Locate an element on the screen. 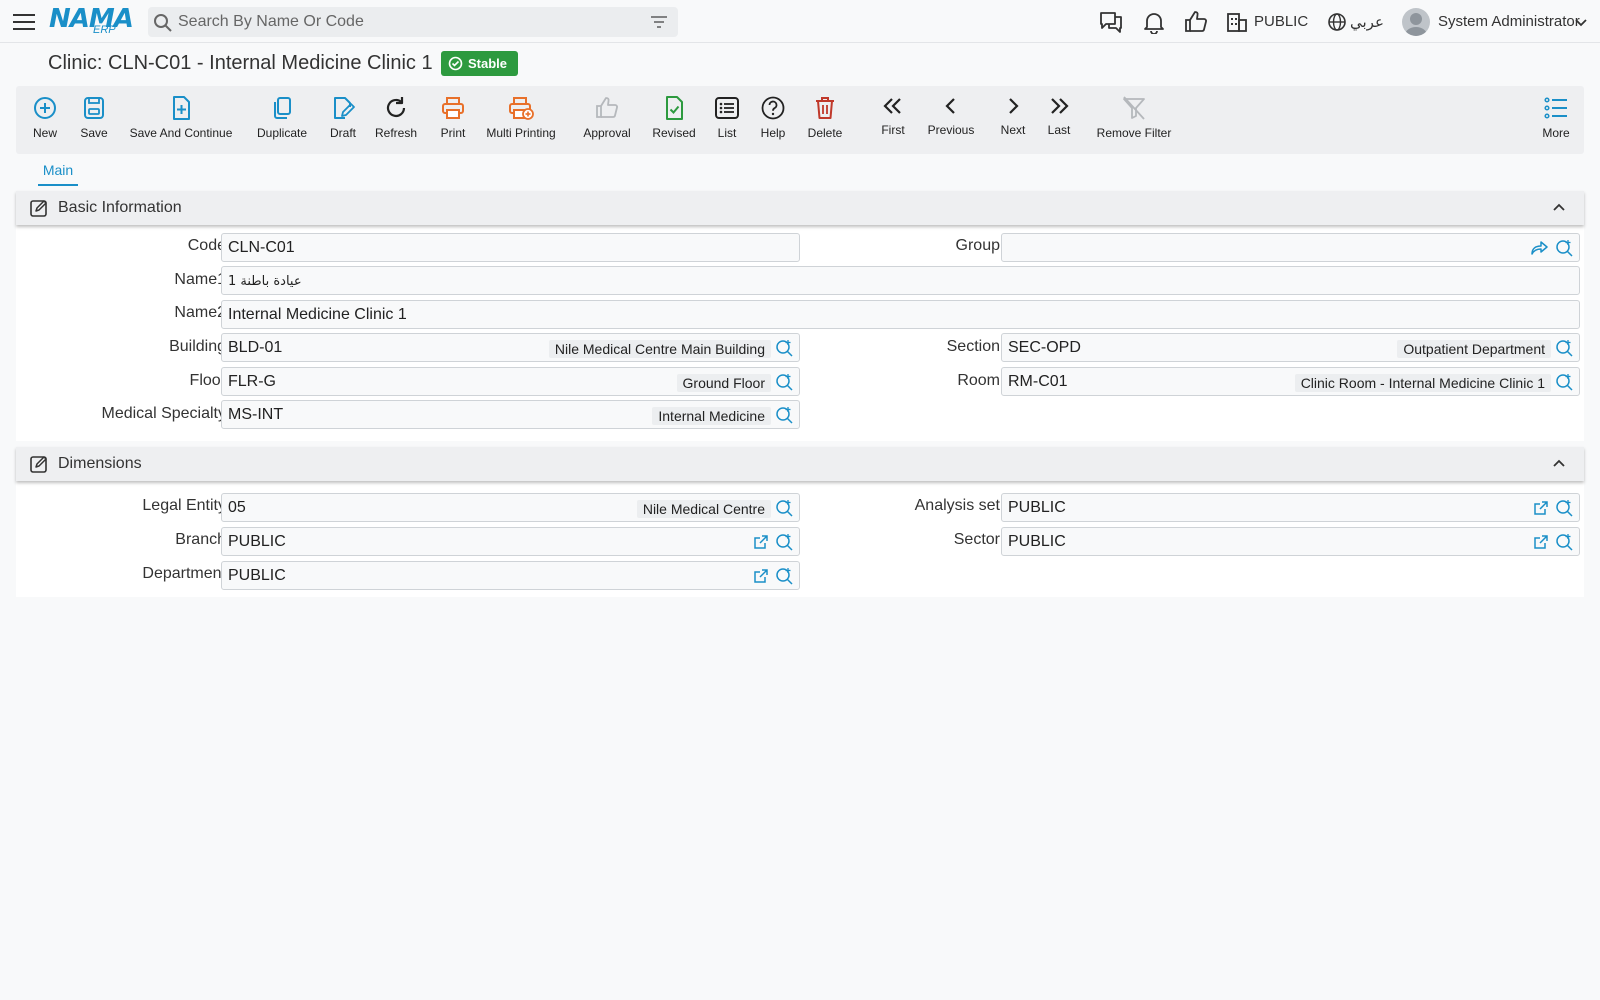  company-icon is located at coordinates (1237, 22).